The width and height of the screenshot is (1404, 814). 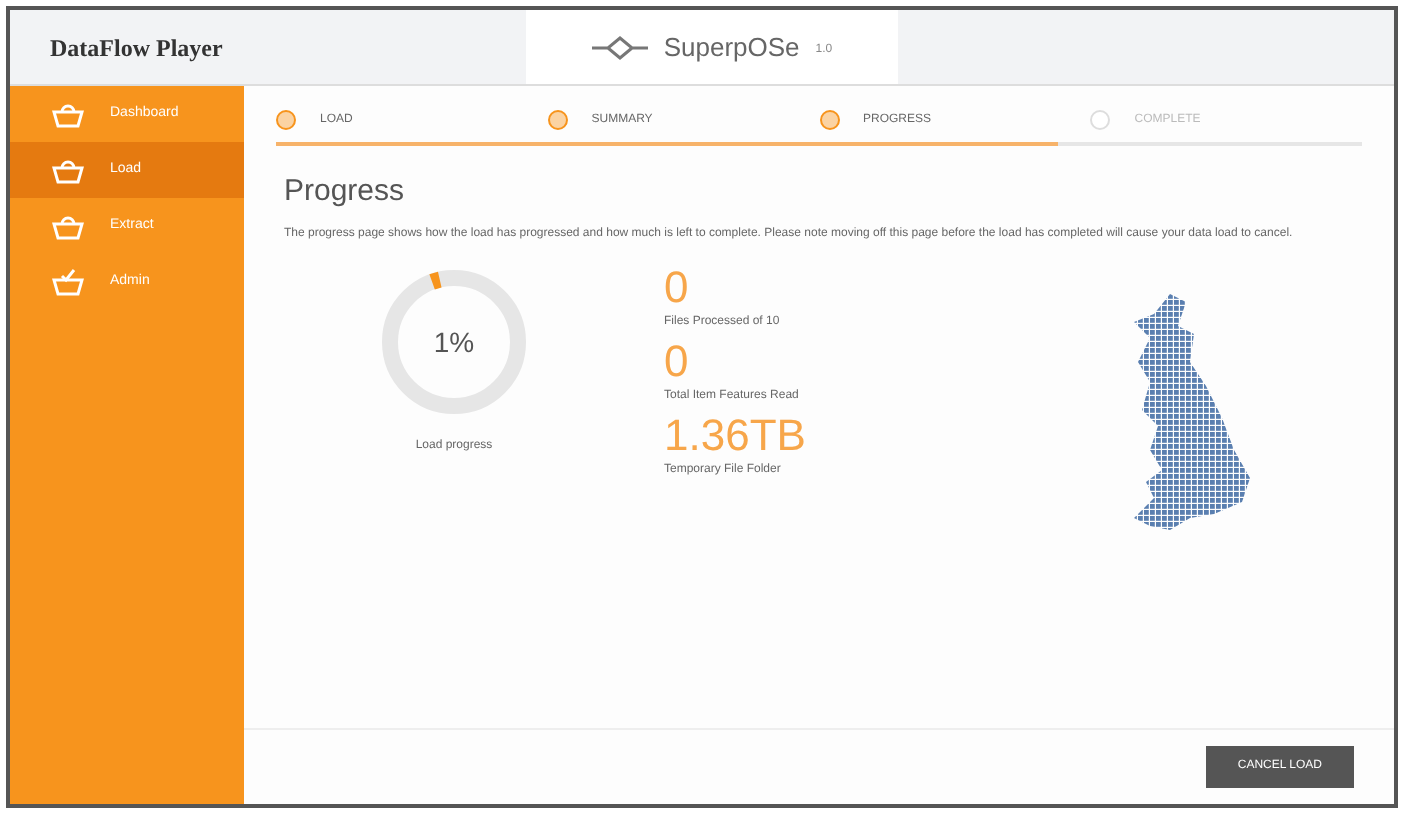 I want to click on stat-value: 1.36TB, so click(x=735, y=435).